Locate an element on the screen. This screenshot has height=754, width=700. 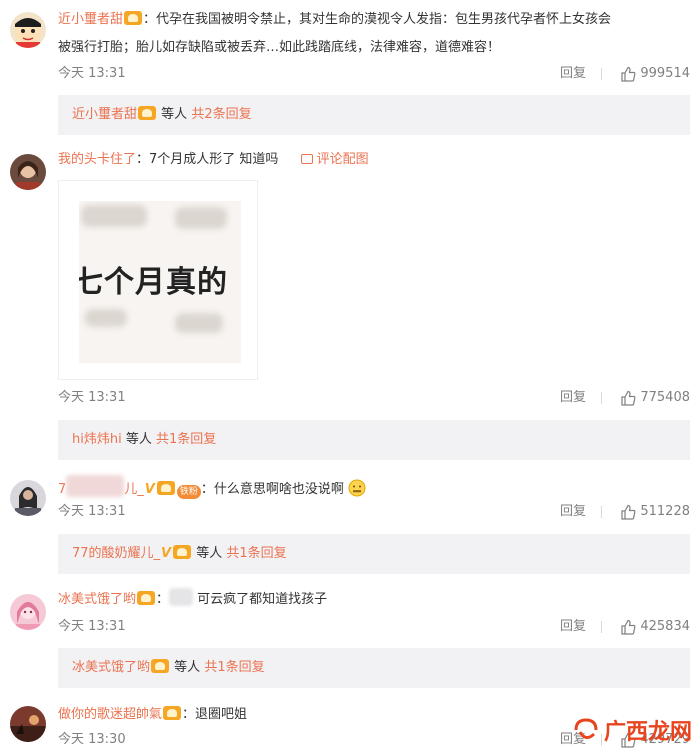
like-count: 511228 is located at coordinates (665, 511).